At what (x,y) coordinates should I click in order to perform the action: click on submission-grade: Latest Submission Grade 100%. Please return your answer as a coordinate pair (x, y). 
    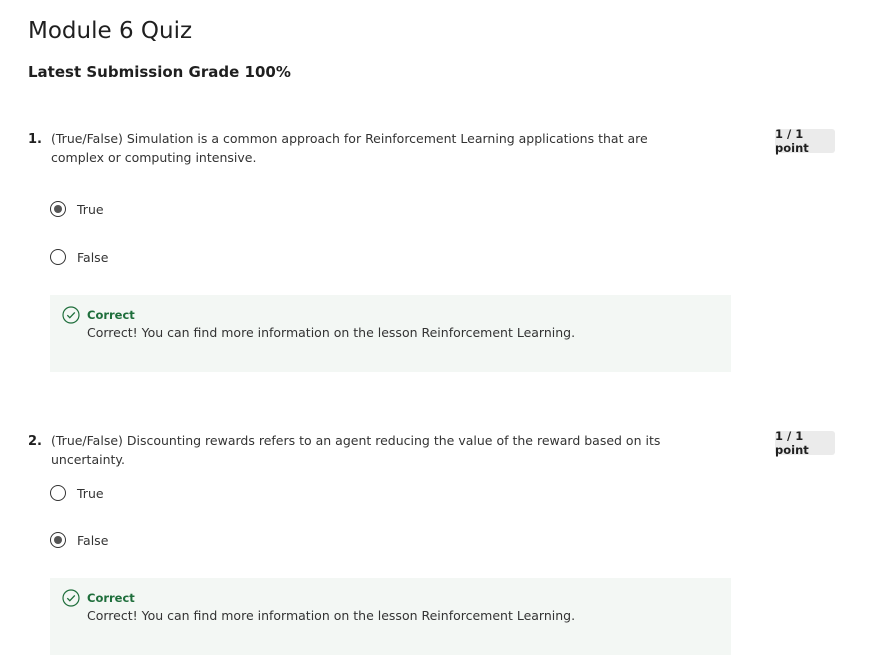
    Looking at the image, I should click on (159, 72).